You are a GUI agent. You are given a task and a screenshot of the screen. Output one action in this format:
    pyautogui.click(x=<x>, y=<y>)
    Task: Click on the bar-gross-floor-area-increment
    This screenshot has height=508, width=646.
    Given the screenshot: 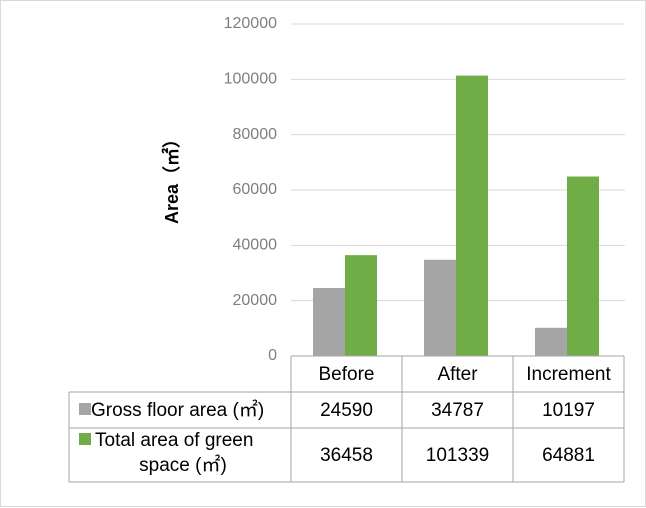 What is the action you would take?
    pyautogui.click(x=551, y=341)
    